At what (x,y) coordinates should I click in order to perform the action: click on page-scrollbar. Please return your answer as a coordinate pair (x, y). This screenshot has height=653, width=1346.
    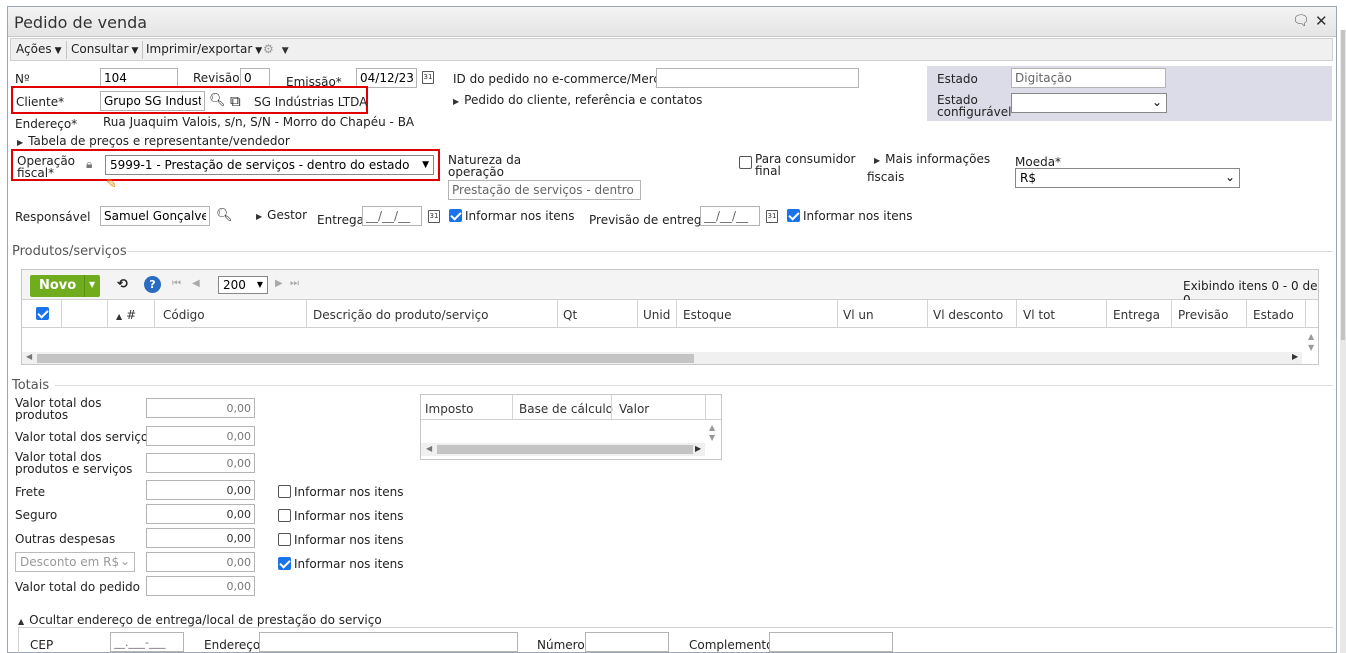
    Looking at the image, I should click on (1343, 341).